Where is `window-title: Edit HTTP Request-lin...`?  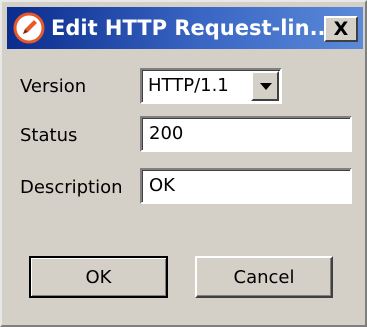
window-title: Edit HTTP Request-lin... is located at coordinates (192, 28).